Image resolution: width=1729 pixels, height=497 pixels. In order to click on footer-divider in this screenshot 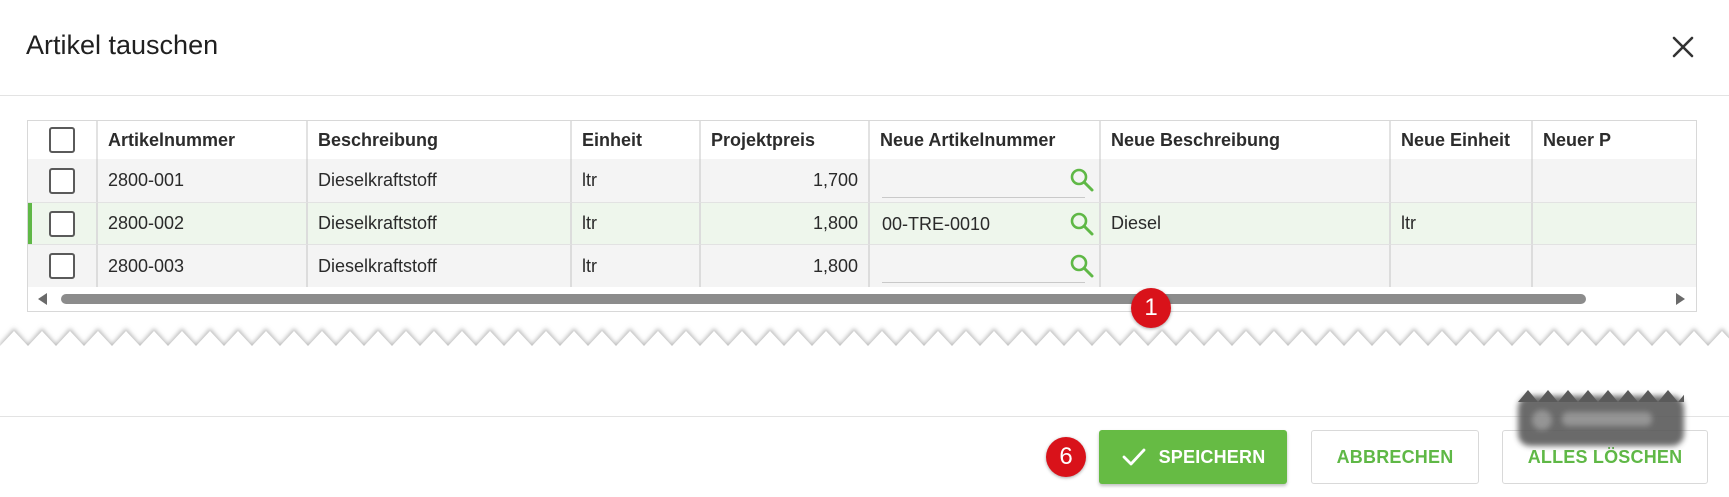, I will do `click(864, 416)`.